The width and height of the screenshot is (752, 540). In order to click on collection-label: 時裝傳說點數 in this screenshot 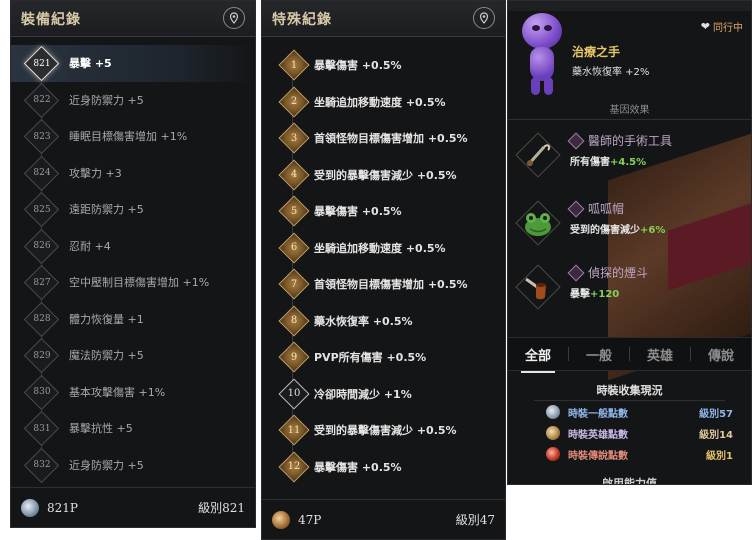, I will do `click(598, 456)`.